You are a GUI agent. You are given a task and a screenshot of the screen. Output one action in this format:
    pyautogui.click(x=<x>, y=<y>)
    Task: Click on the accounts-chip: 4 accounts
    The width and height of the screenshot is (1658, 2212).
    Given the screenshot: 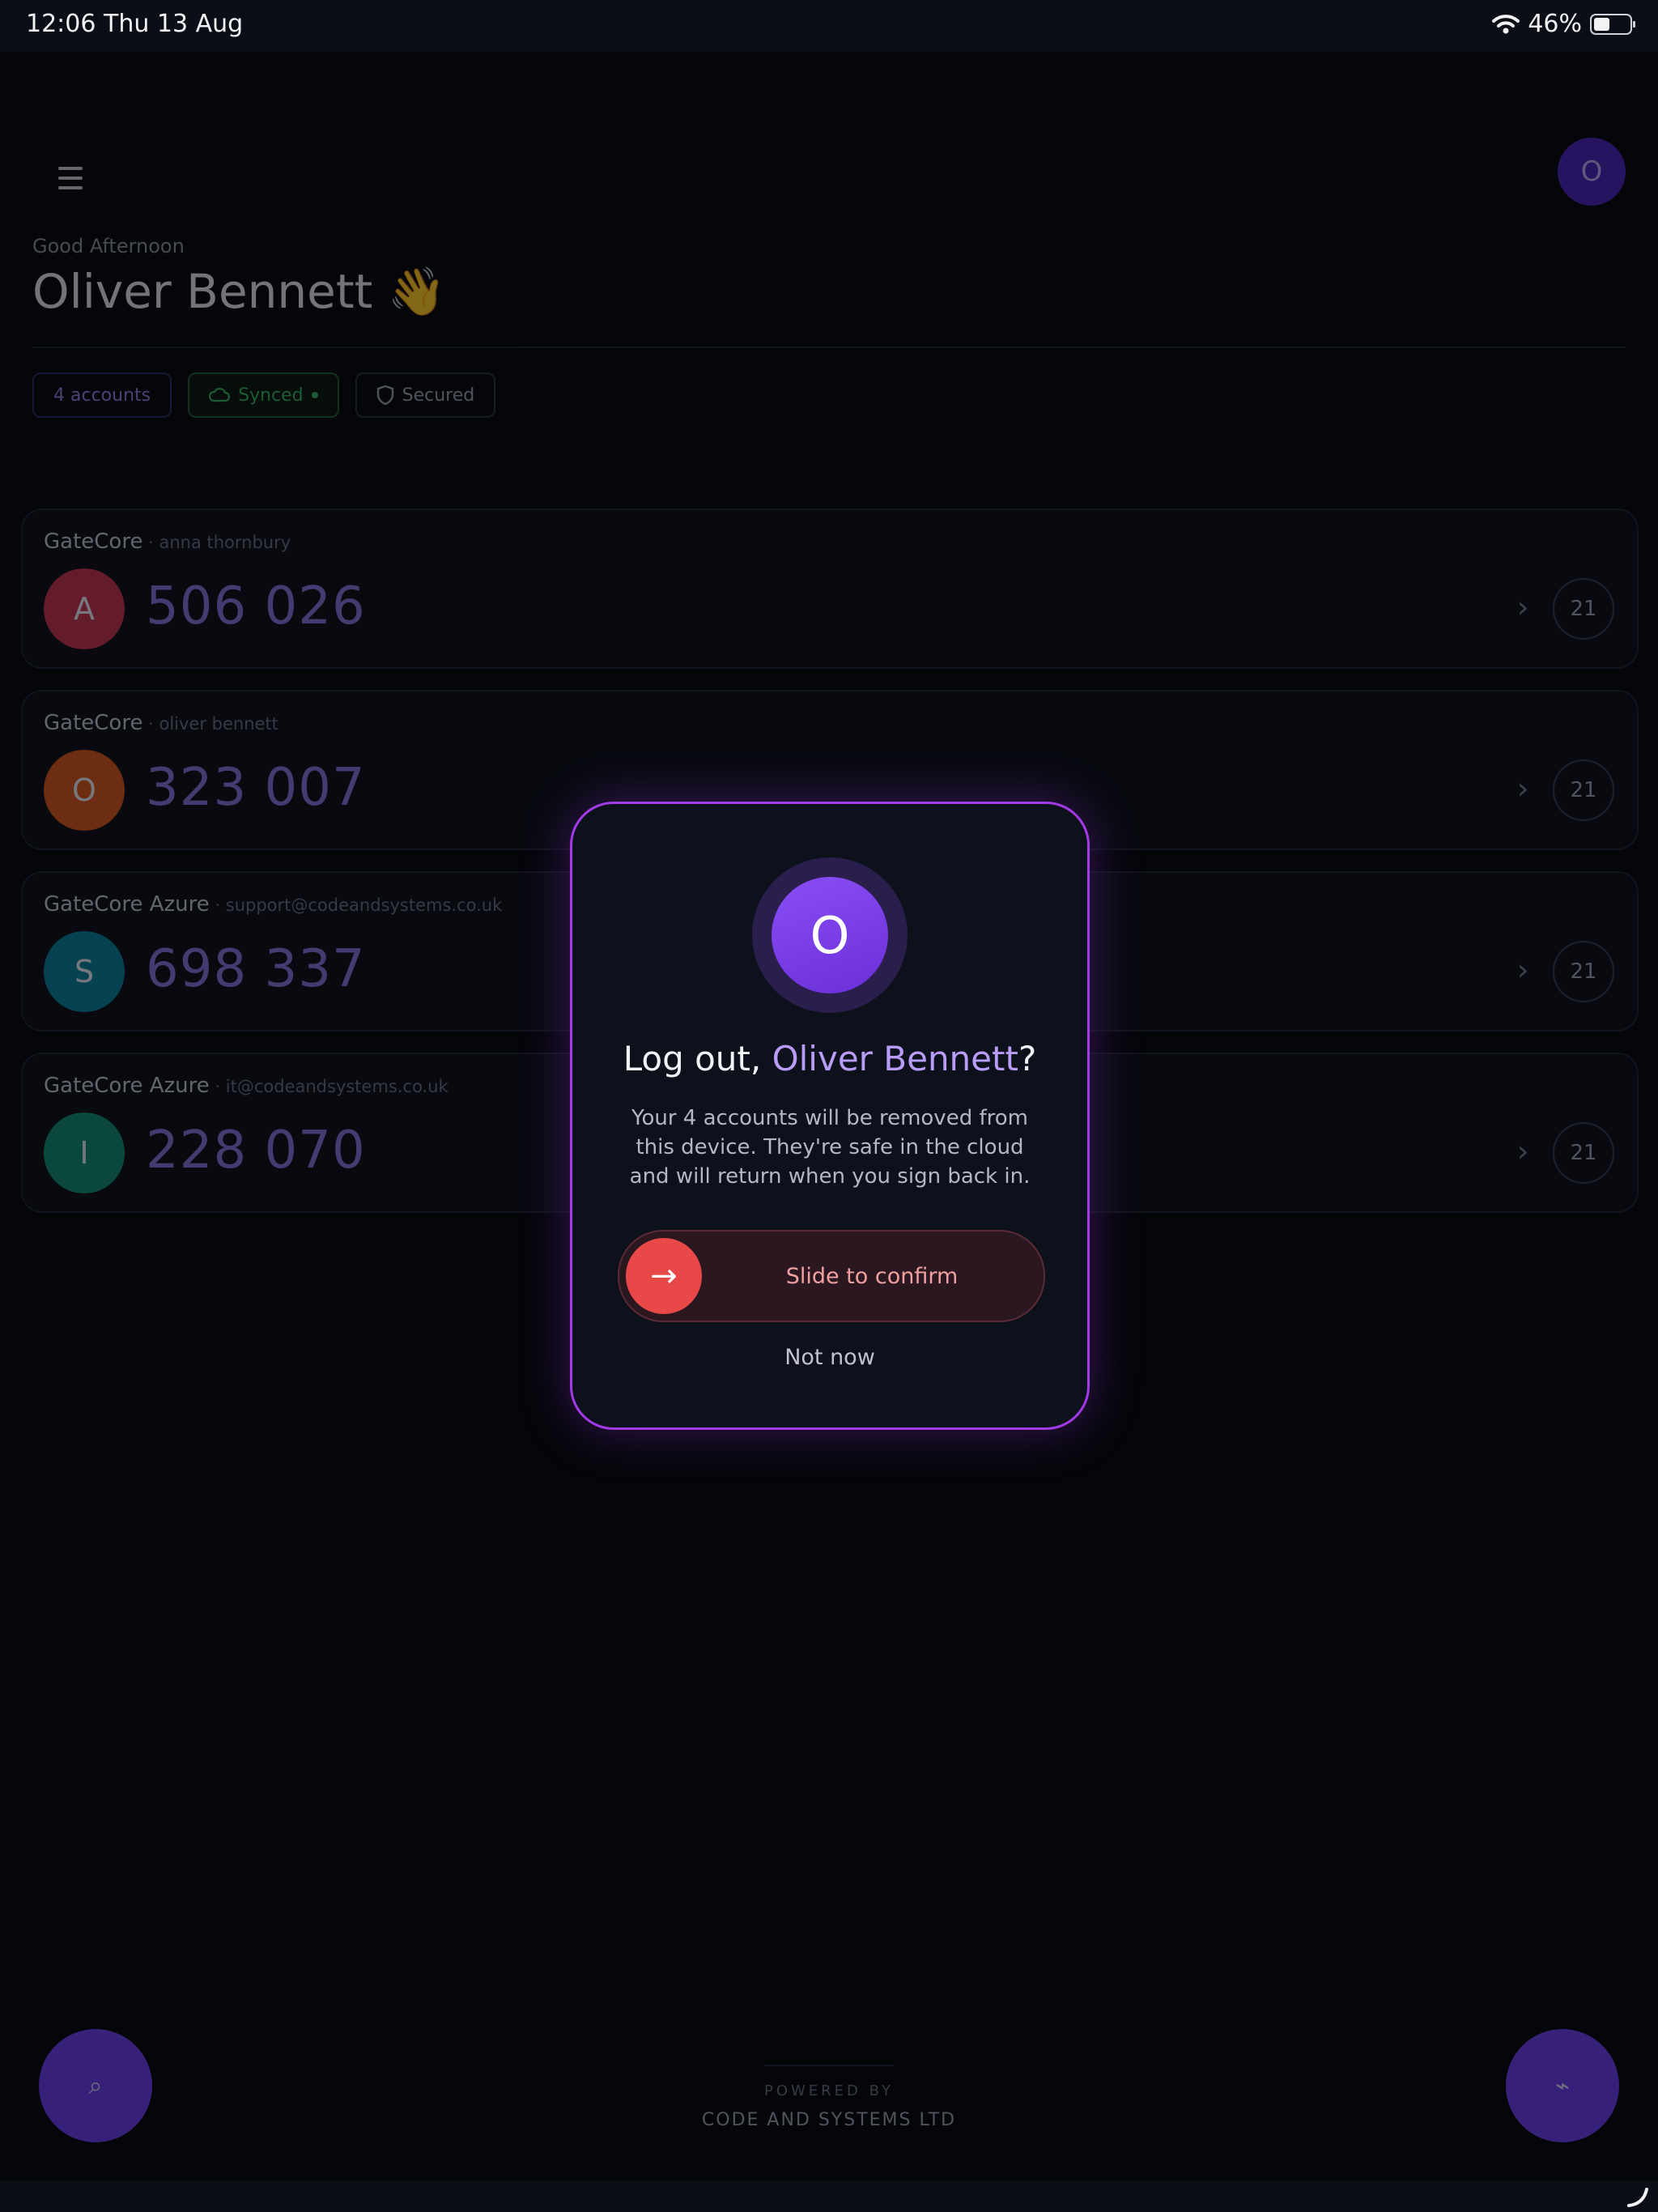 What is the action you would take?
    pyautogui.click(x=102, y=395)
    